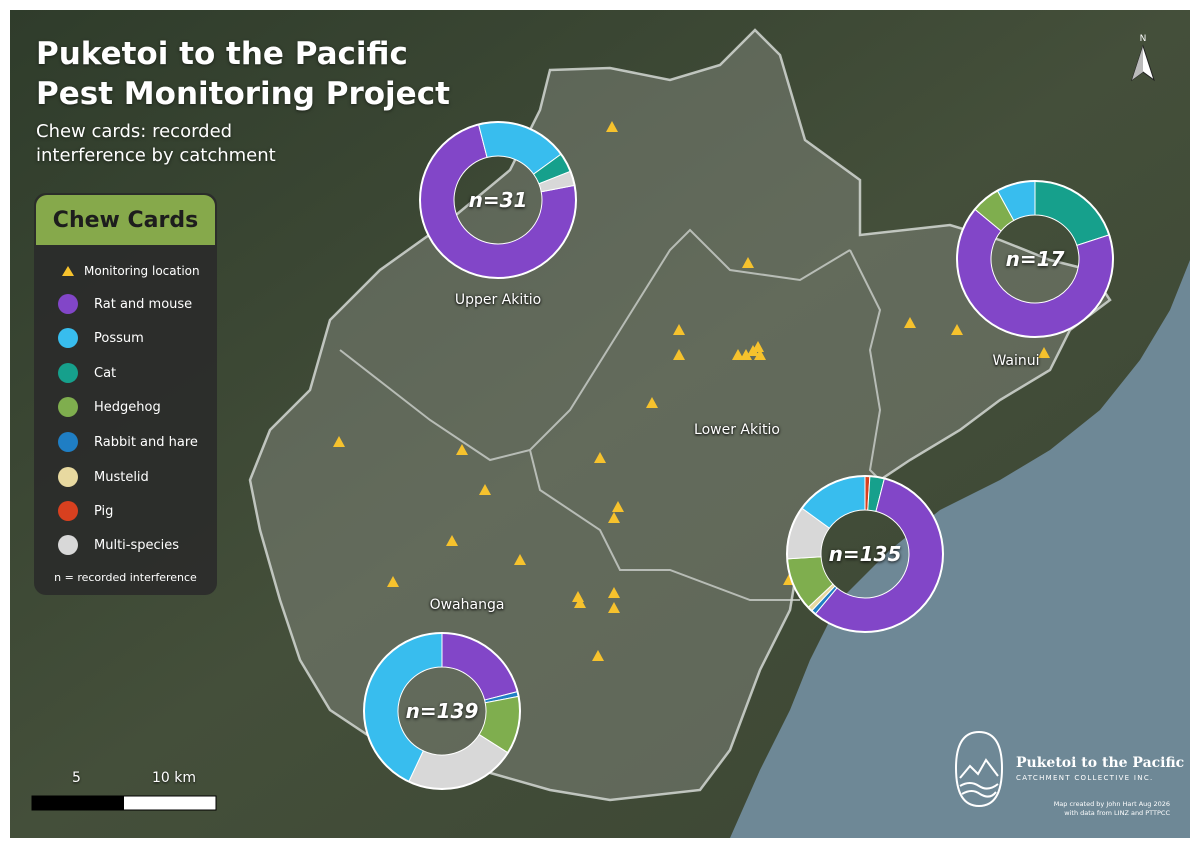 This screenshot has width=1200, height=848. I want to click on legend-row-cat: Cat, so click(125, 373).